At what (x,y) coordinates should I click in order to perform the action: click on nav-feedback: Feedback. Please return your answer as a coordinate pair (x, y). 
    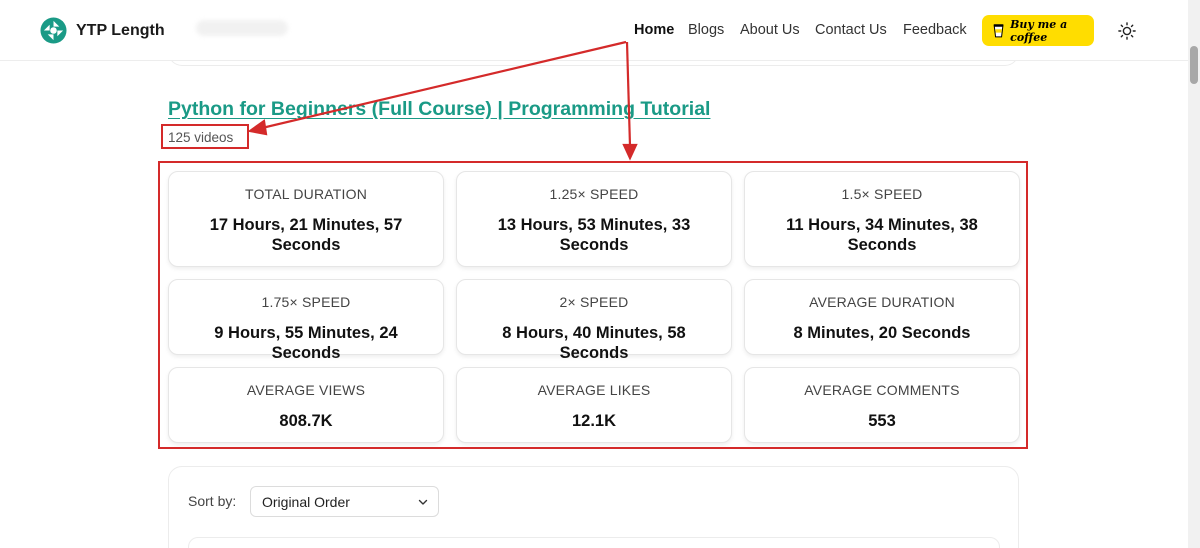
    Looking at the image, I should click on (935, 30).